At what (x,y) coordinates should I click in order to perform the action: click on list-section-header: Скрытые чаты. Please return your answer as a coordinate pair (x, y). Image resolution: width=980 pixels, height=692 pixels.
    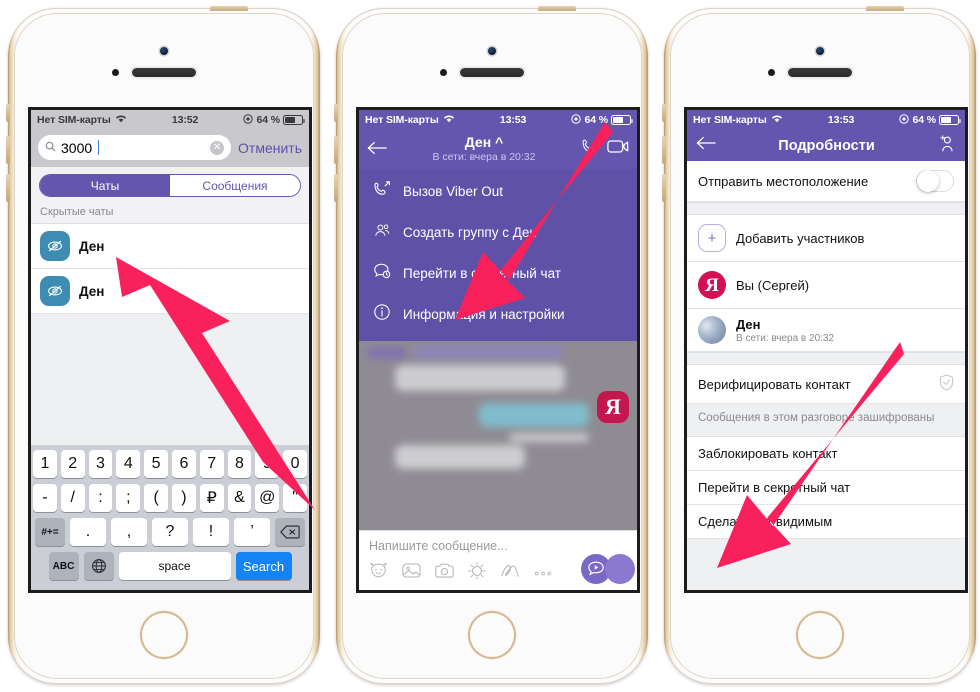
    Looking at the image, I should click on (170, 213).